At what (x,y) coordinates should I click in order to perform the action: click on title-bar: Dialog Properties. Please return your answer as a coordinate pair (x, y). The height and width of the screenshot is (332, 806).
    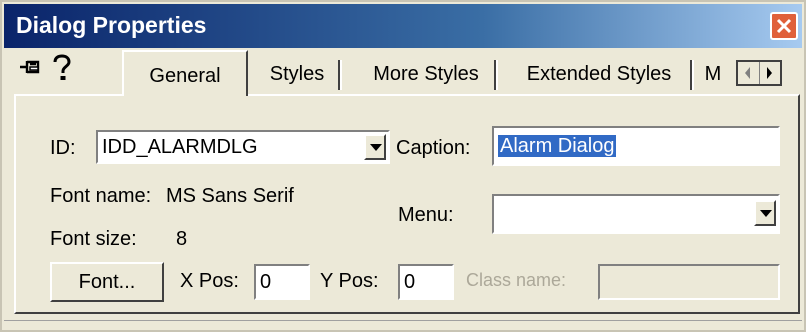
    Looking at the image, I should click on (403, 26).